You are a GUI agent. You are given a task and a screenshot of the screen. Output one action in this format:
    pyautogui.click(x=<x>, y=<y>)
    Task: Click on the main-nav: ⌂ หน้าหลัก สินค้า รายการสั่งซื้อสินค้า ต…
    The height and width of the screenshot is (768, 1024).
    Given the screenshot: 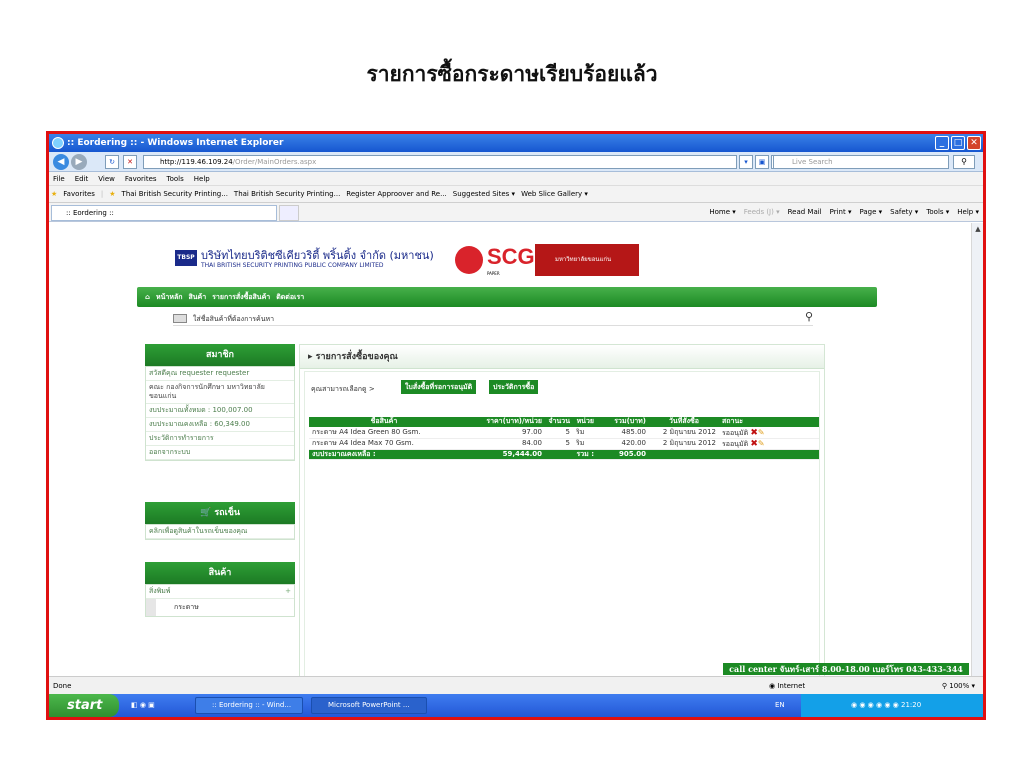 What is the action you would take?
    pyautogui.click(x=507, y=297)
    